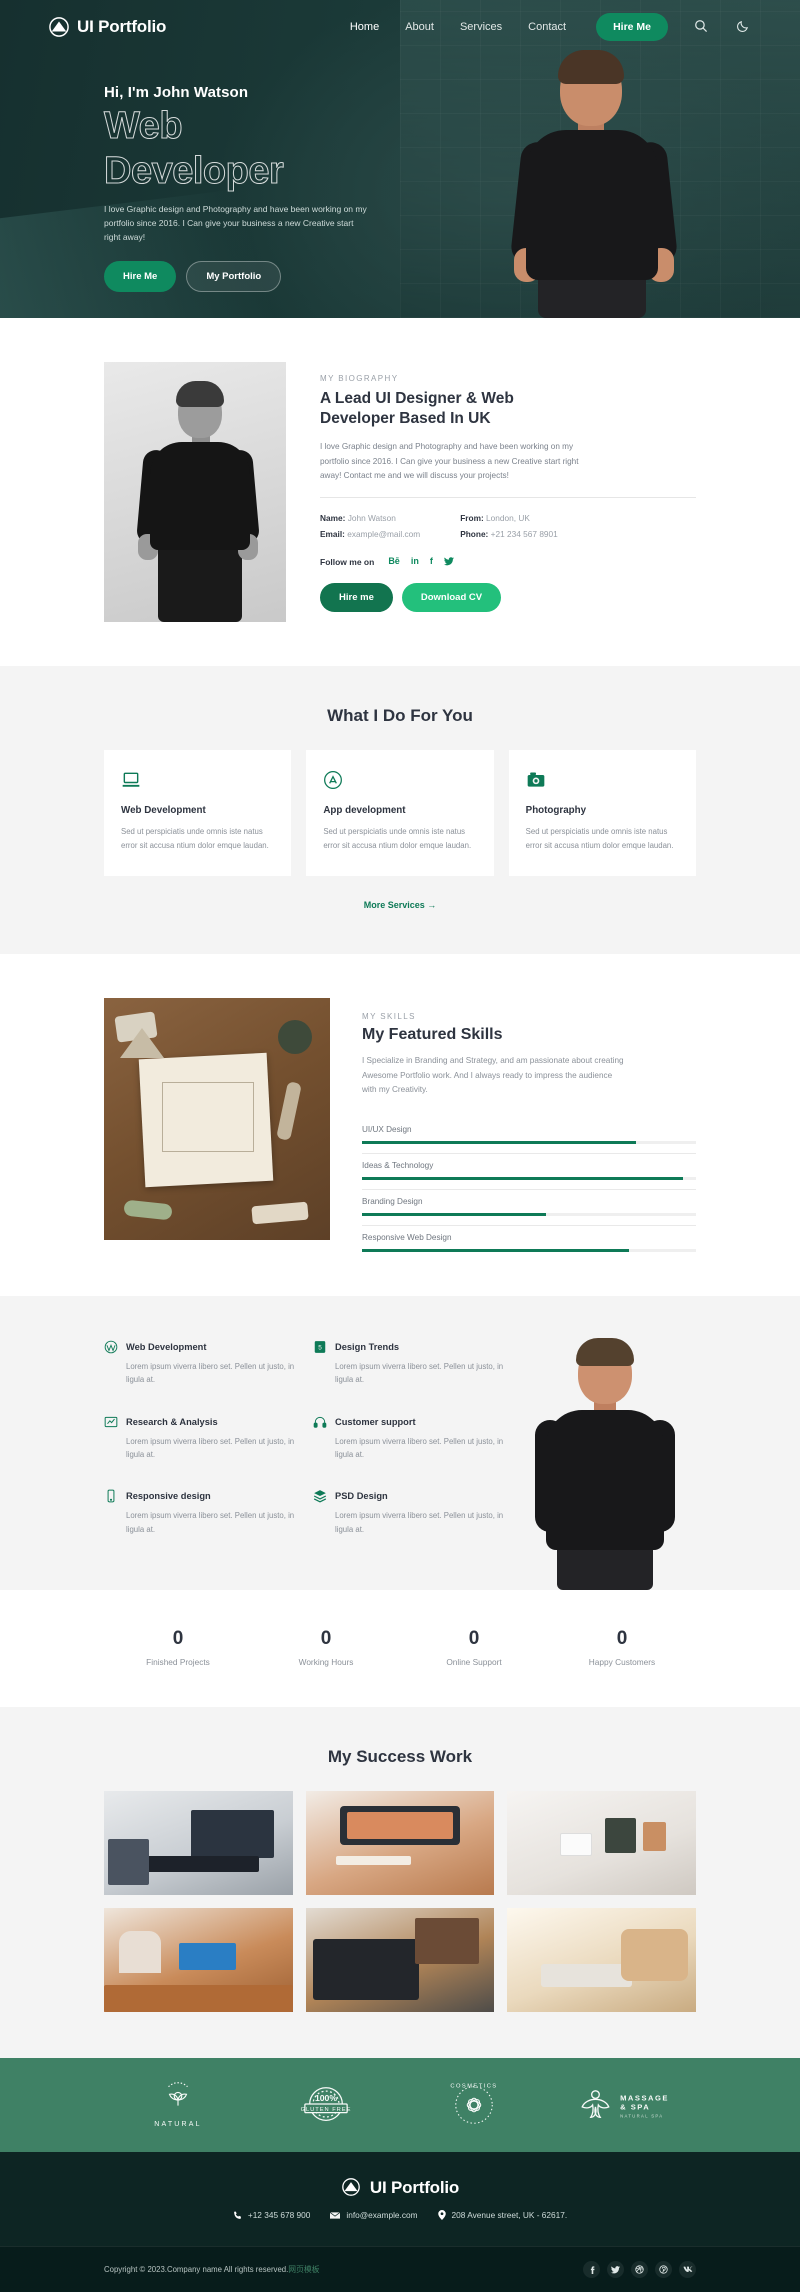 This screenshot has height=2292, width=800. I want to click on nav-item-home: Home, so click(364, 27).